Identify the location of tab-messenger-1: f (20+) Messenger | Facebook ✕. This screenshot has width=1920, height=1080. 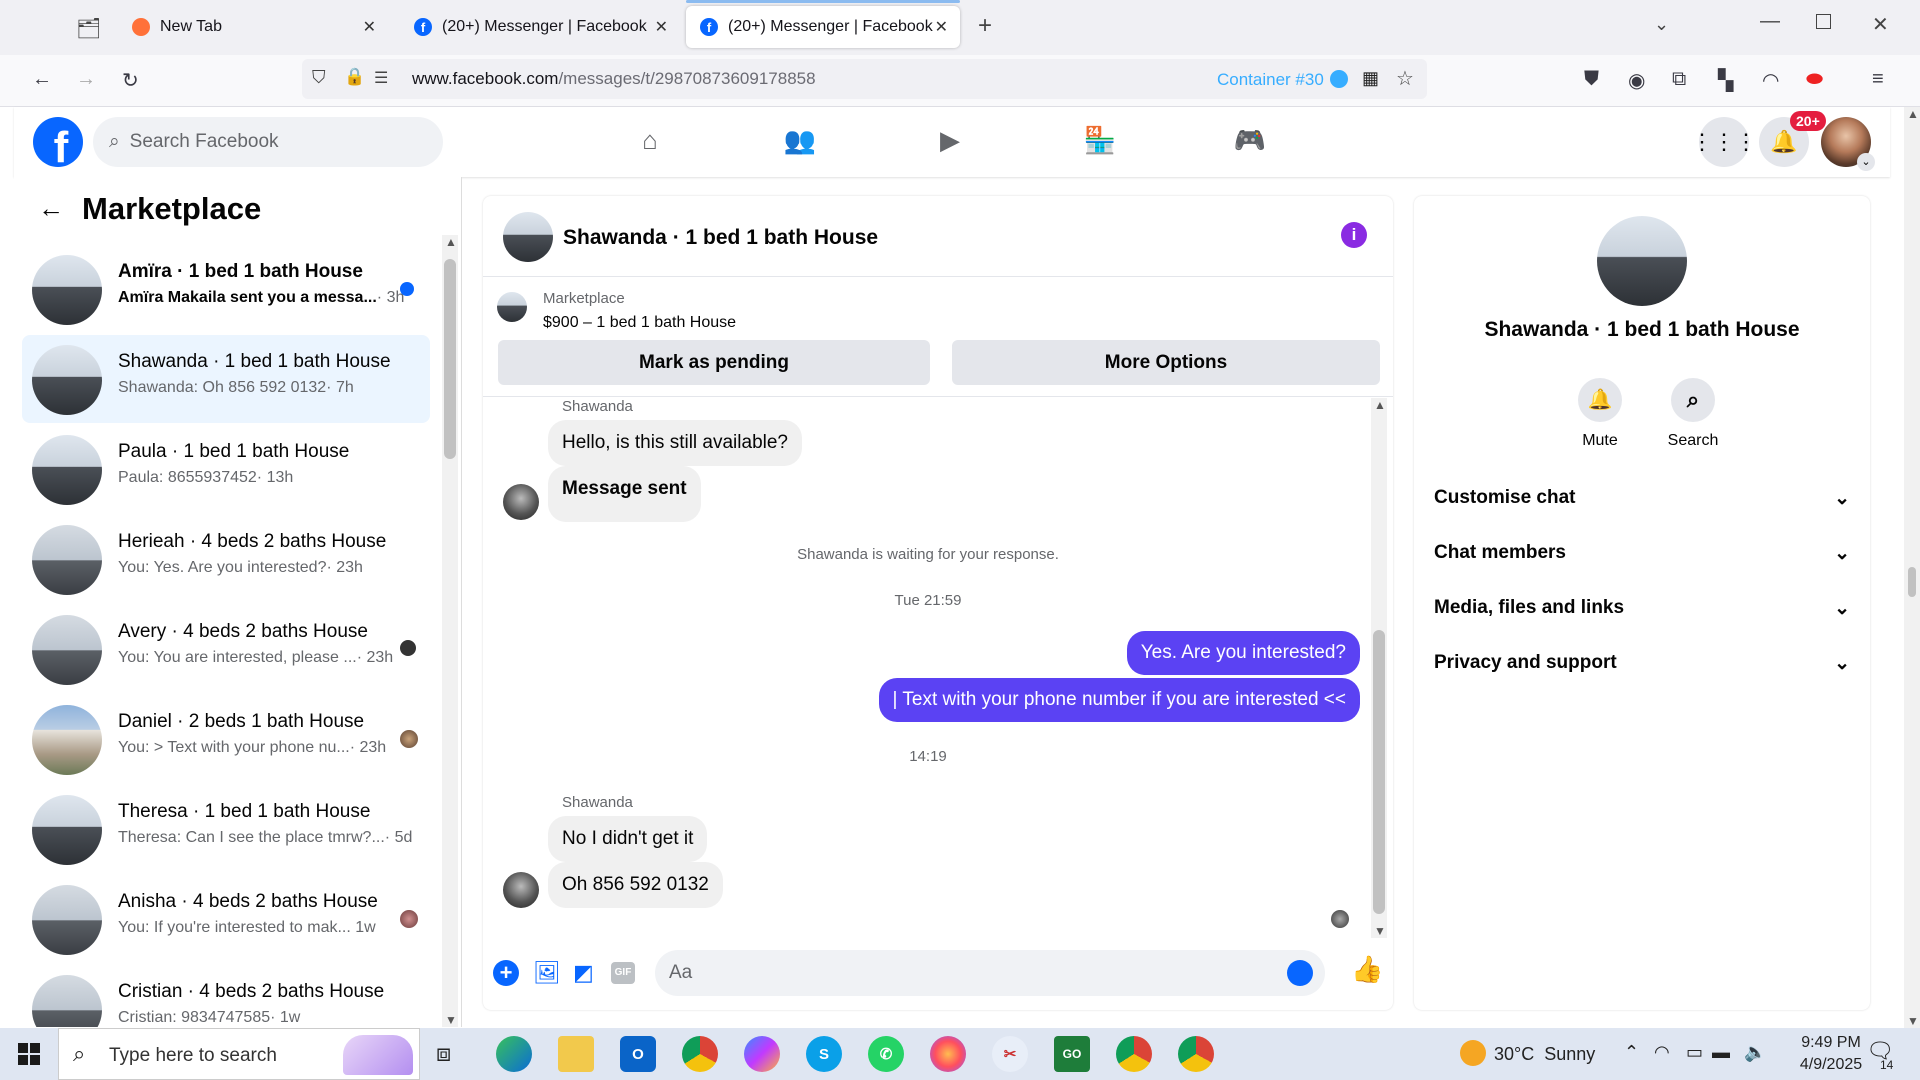
(540, 27).